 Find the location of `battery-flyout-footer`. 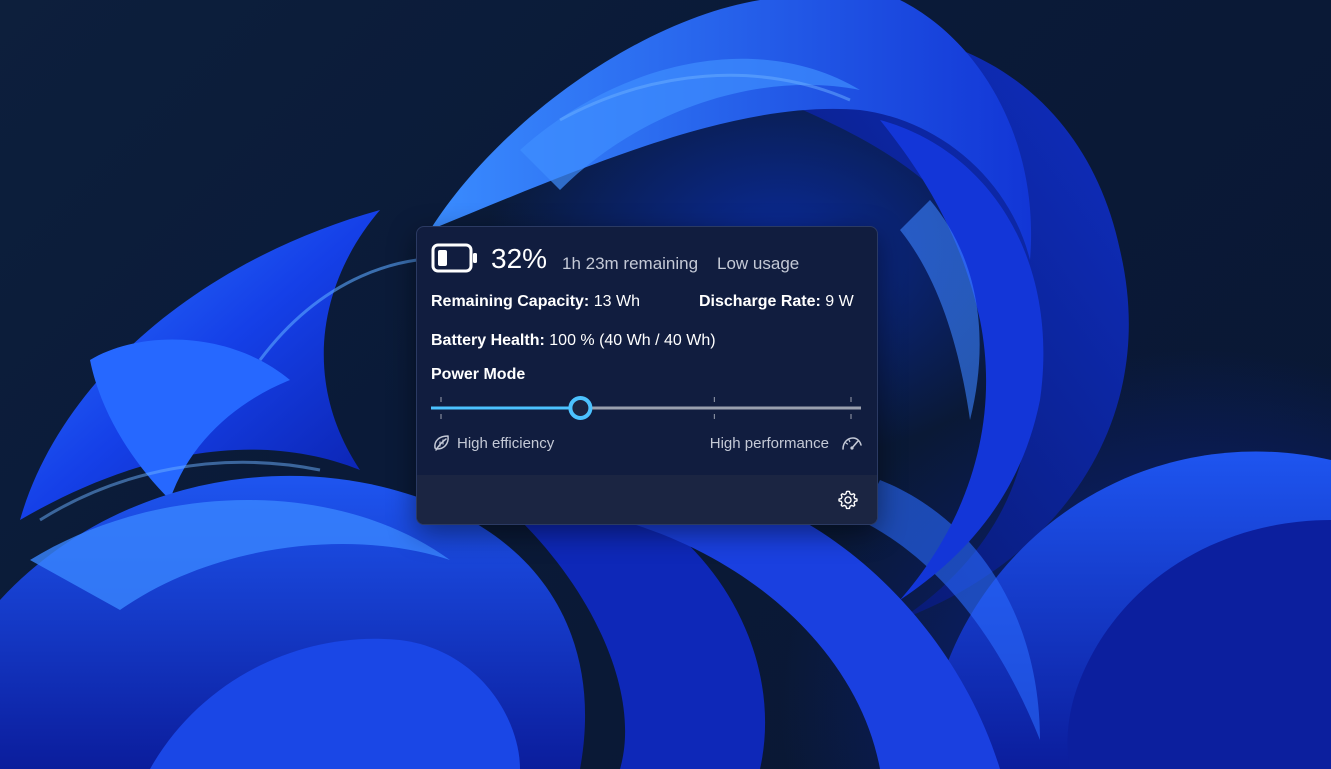

battery-flyout-footer is located at coordinates (647, 499).